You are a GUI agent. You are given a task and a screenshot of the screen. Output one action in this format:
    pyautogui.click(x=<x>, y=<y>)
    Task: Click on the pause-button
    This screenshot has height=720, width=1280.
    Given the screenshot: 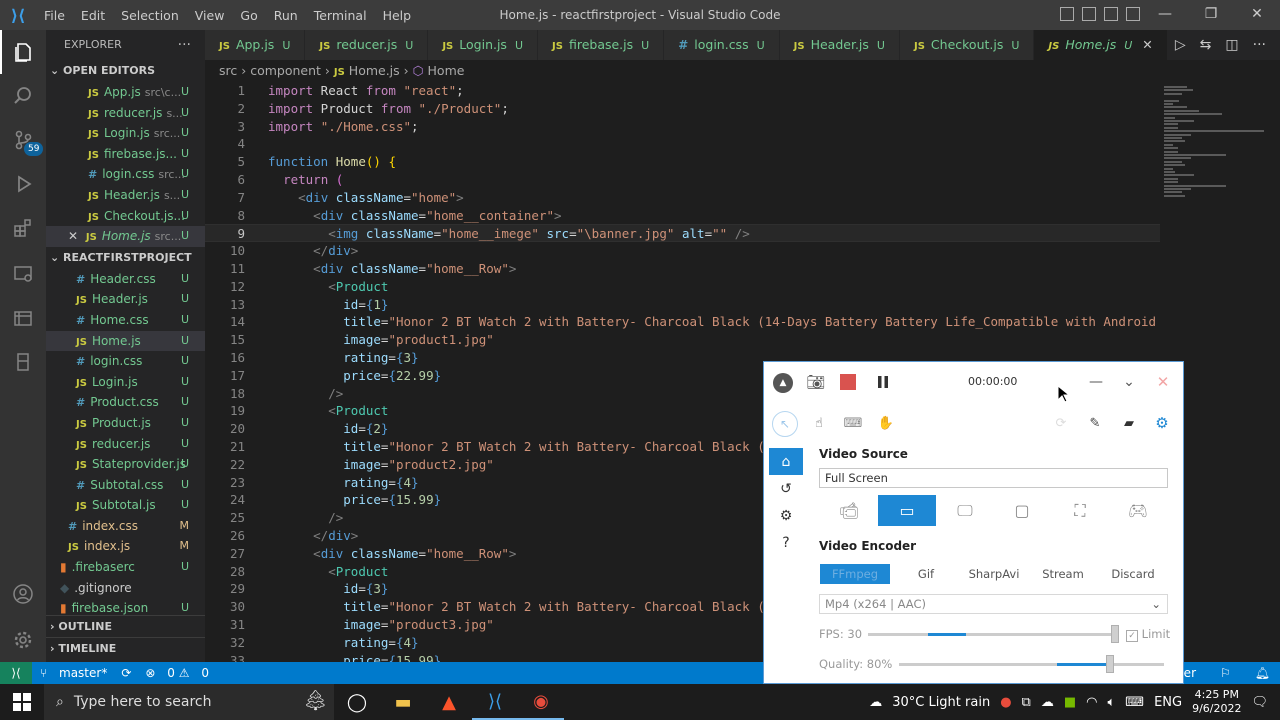 What is the action you would take?
    pyautogui.click(x=883, y=382)
    